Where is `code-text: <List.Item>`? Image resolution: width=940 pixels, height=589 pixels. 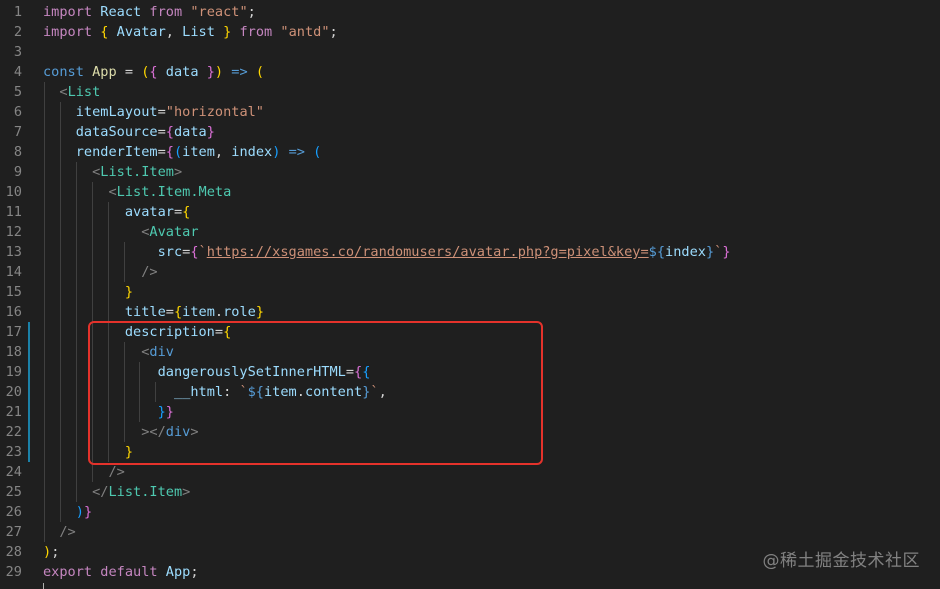 code-text: <List.Item> is located at coordinates (112, 172).